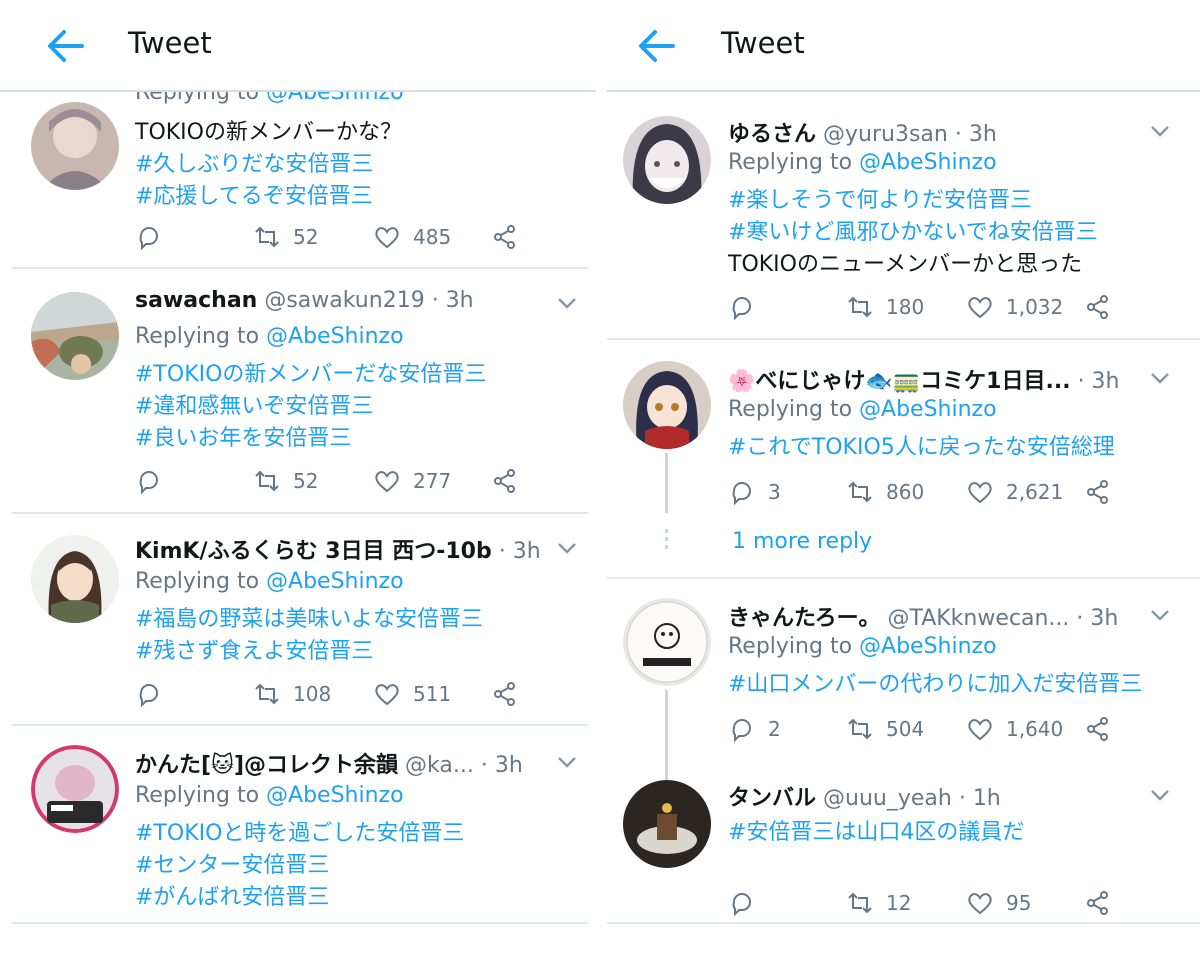  What do you see at coordinates (299, 831) in the screenshot?
I see `hashtag-link: #TOKIOと時を過ごした安倍晋三` at bounding box center [299, 831].